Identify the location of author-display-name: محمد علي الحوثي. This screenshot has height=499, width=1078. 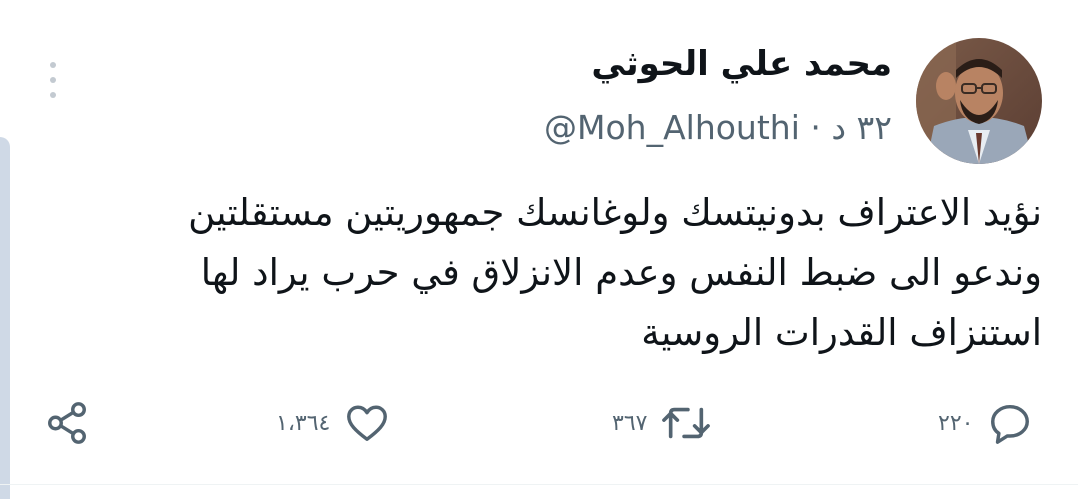
(741, 64).